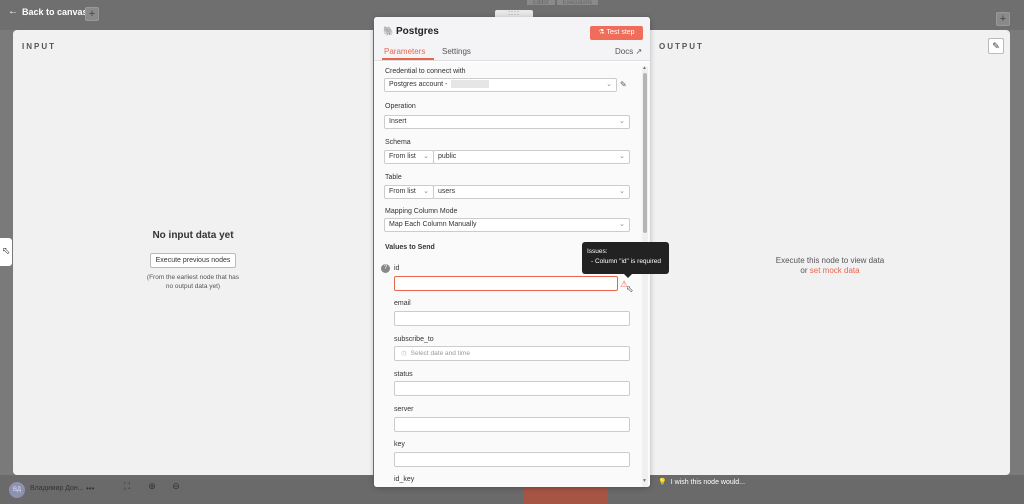  I want to click on top-tabs: Editor Executions, so click(563, 3).